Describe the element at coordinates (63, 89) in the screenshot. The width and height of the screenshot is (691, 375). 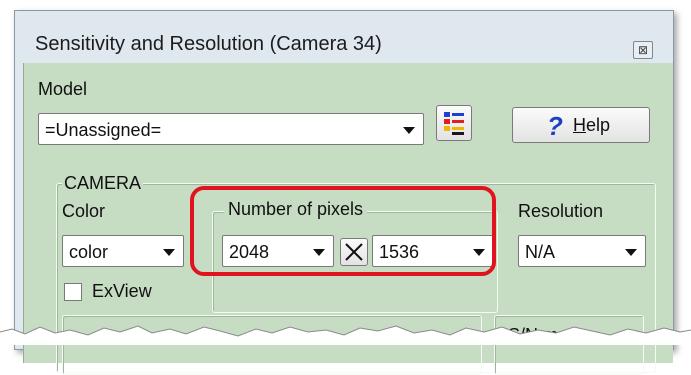
I see `model-label: Model` at that location.